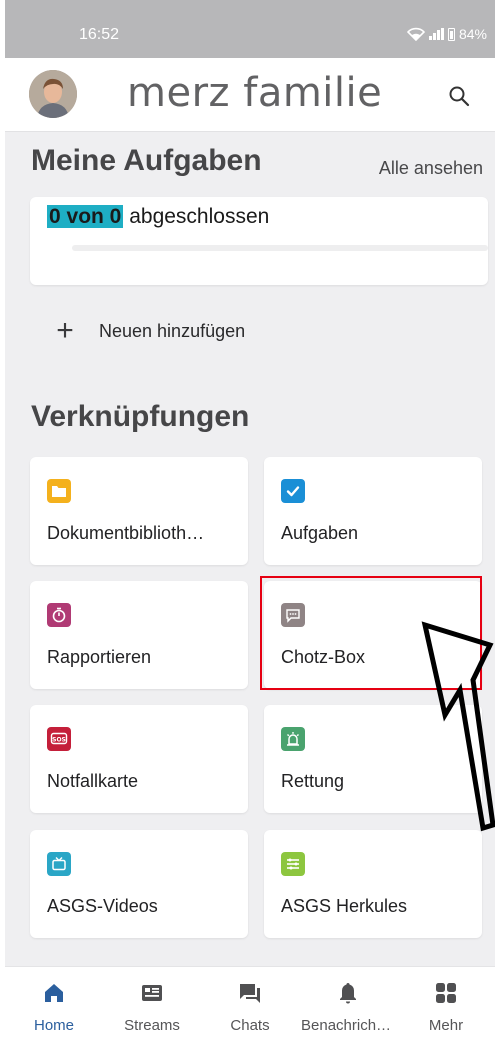 This screenshot has width=500, height=1045. I want to click on add-new-label: Neuen hinzufügen, so click(172, 330).